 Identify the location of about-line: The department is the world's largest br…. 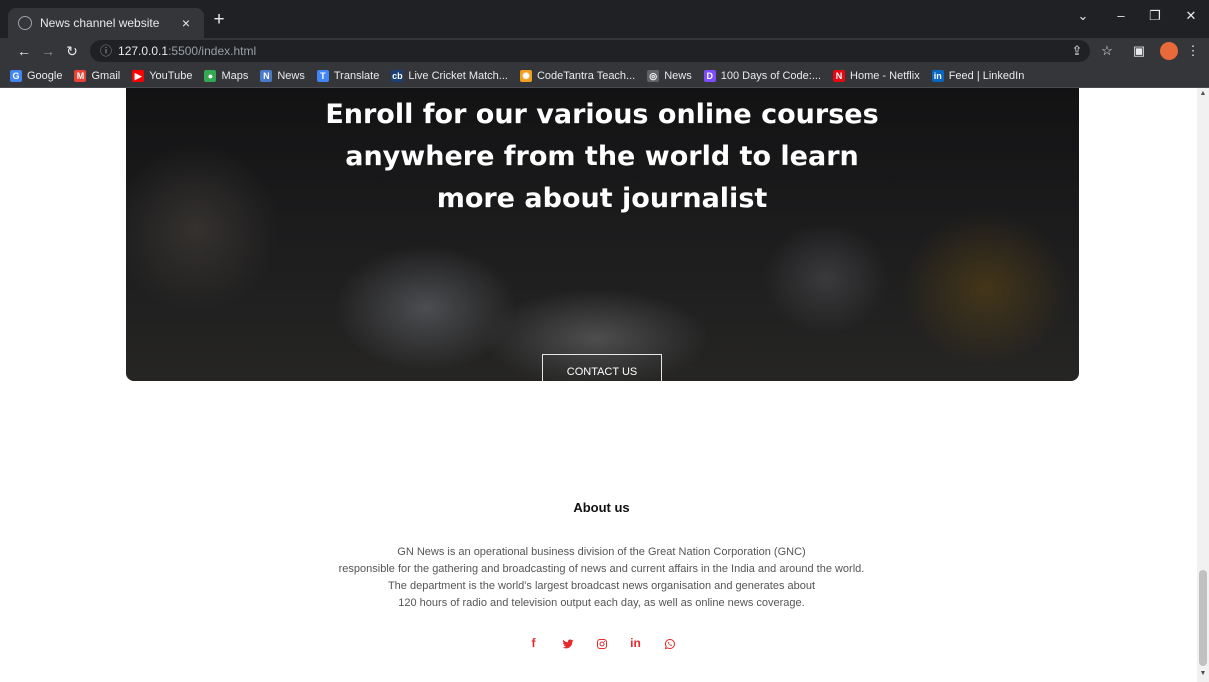
(601, 586).